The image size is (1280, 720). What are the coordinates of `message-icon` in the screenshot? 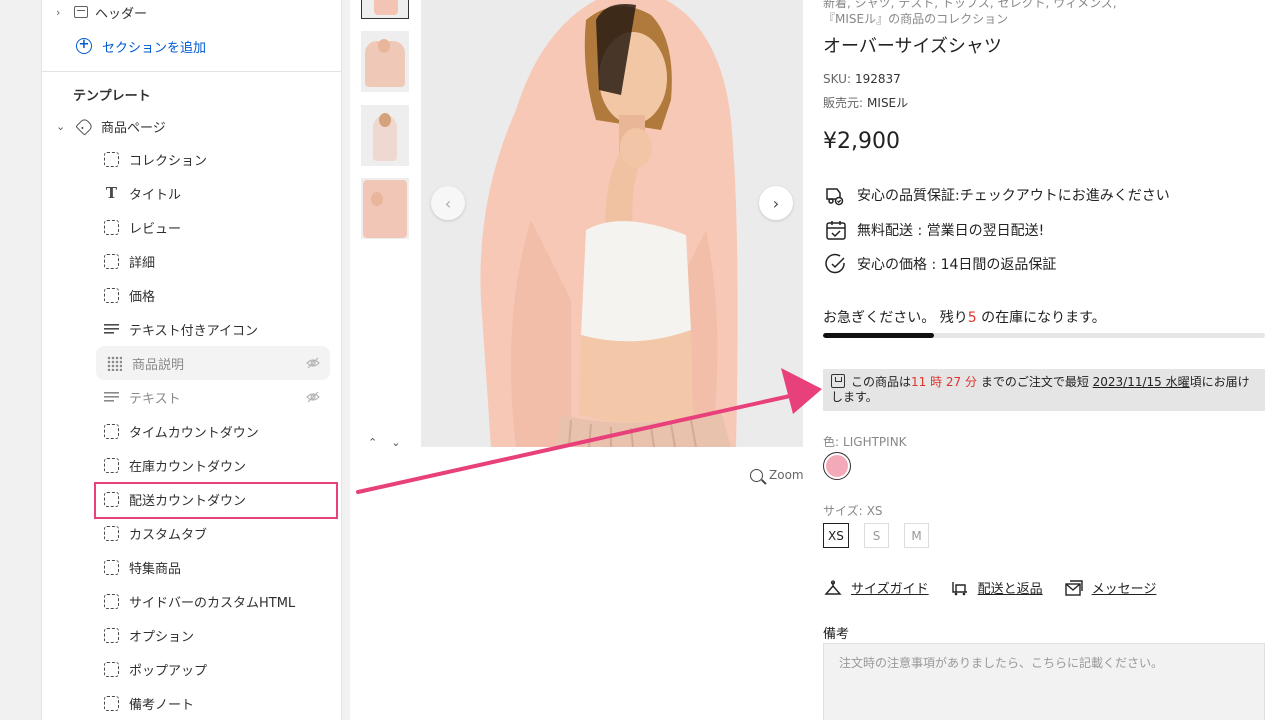 It's located at (1073, 587).